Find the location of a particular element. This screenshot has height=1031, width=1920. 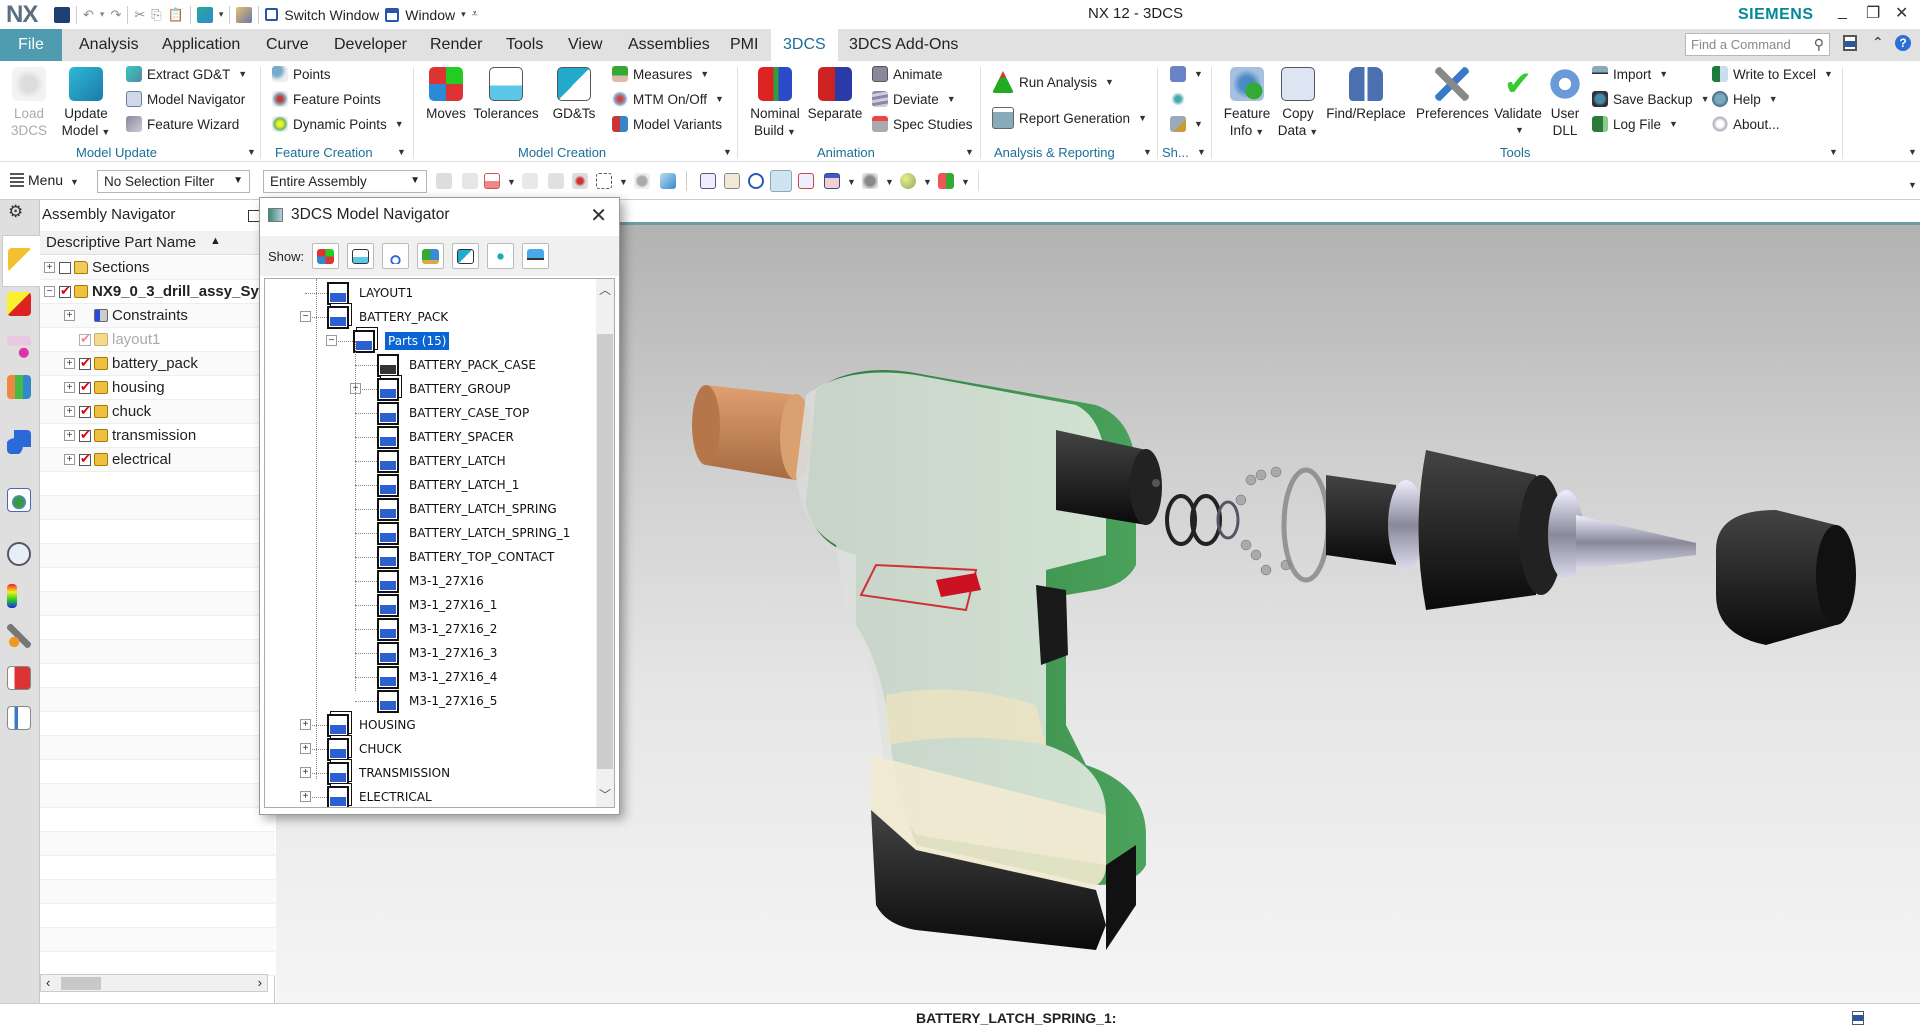

feature-points-button: Feature Points is located at coordinates (326, 99).